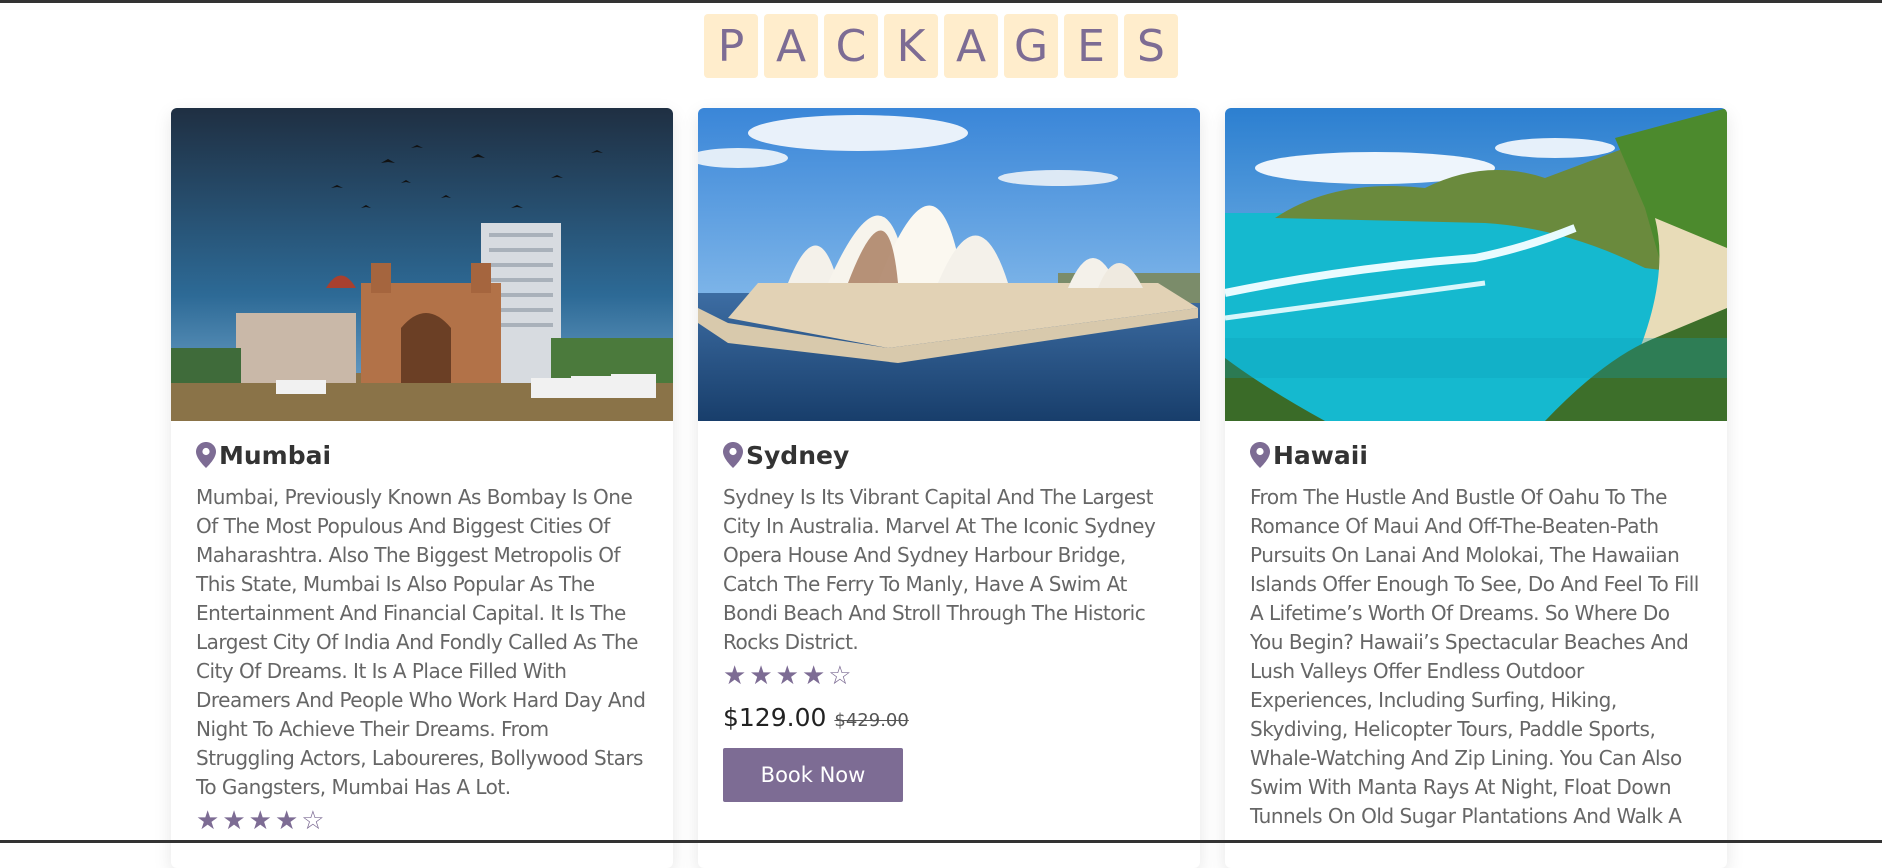 The image size is (1882, 868). I want to click on heading-letter: G, so click(1031, 46).